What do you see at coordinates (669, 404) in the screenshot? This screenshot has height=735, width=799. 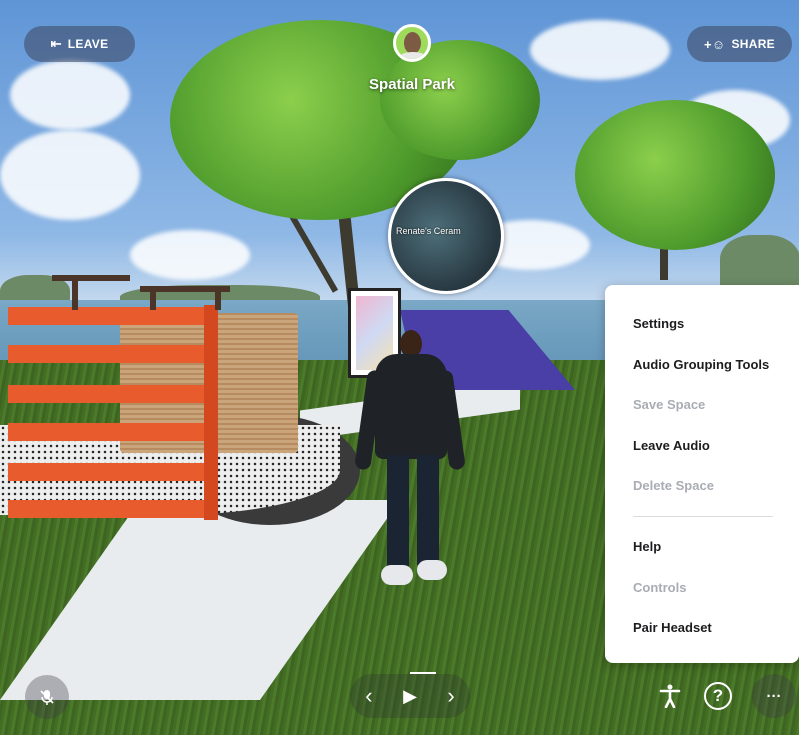 I see `menu-item-save-space: Save Space` at bounding box center [669, 404].